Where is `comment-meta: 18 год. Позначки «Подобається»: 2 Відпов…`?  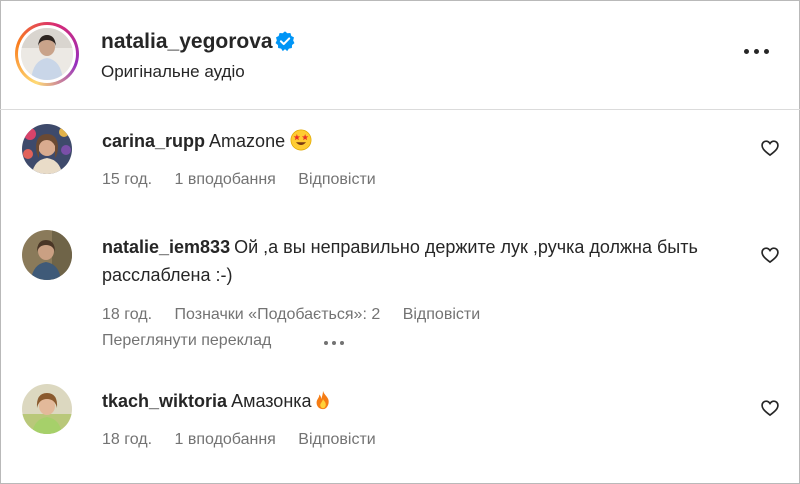
comment-meta: 18 год. Позначки «Подобається»: 2 Відпов… is located at coordinates (300, 315).